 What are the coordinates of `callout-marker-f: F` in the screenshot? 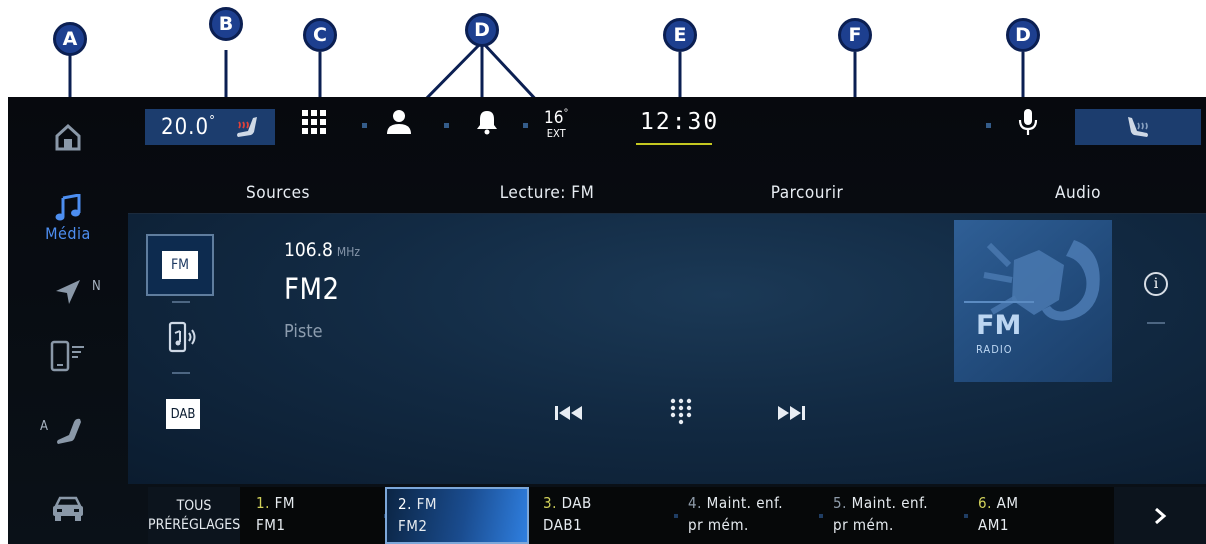 It's located at (855, 35).